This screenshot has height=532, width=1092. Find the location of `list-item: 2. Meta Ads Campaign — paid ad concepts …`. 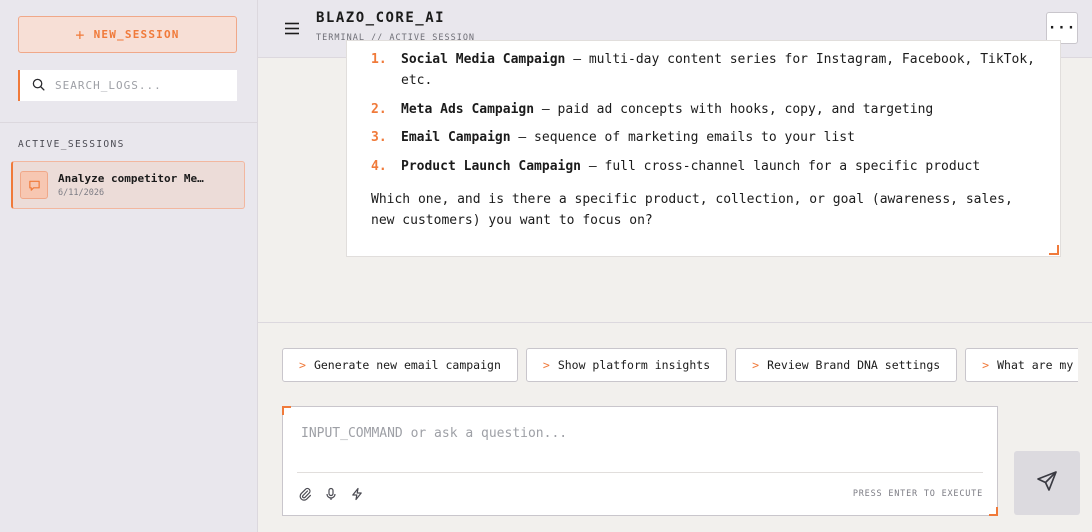

list-item: 2. Meta Ads Campaign — paid ad concepts … is located at coordinates (705, 109).